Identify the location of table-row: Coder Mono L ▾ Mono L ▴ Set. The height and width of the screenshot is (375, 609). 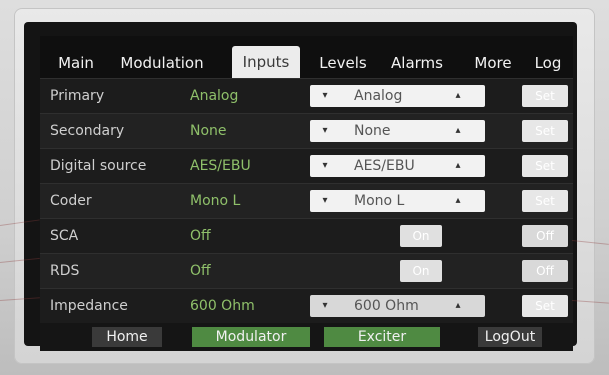
(306, 200).